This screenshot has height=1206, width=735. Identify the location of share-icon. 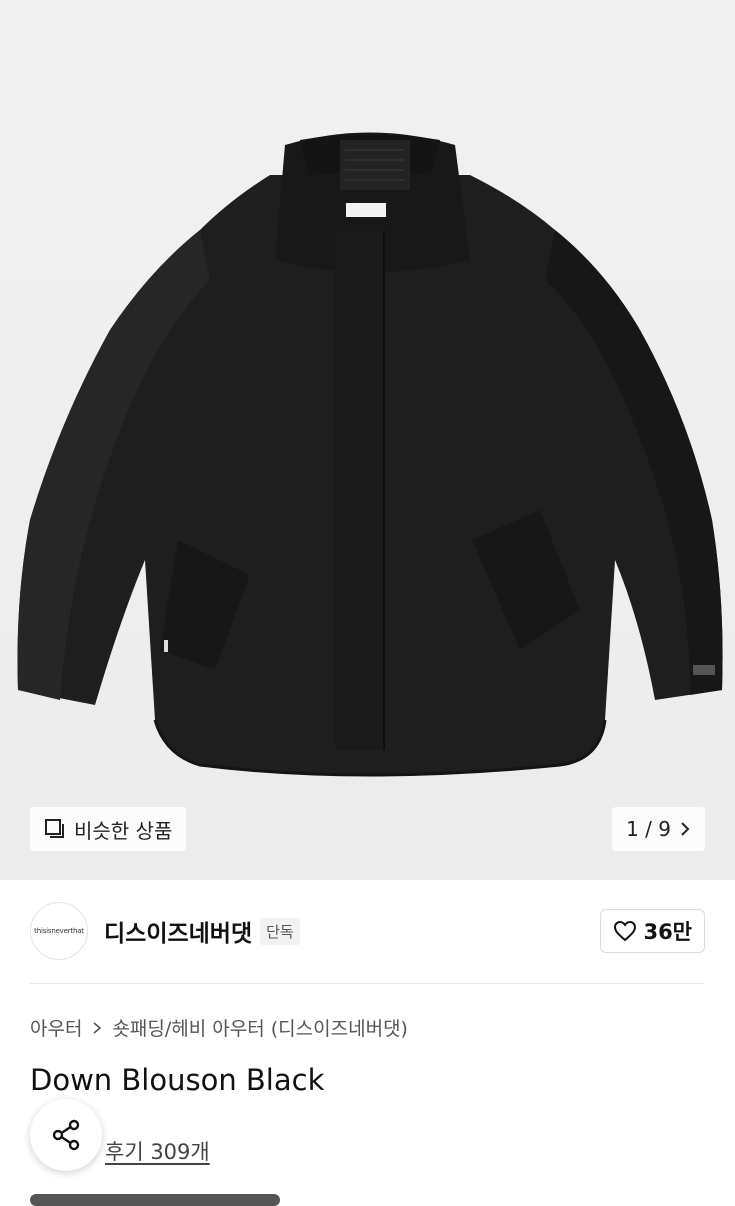
(66, 1135).